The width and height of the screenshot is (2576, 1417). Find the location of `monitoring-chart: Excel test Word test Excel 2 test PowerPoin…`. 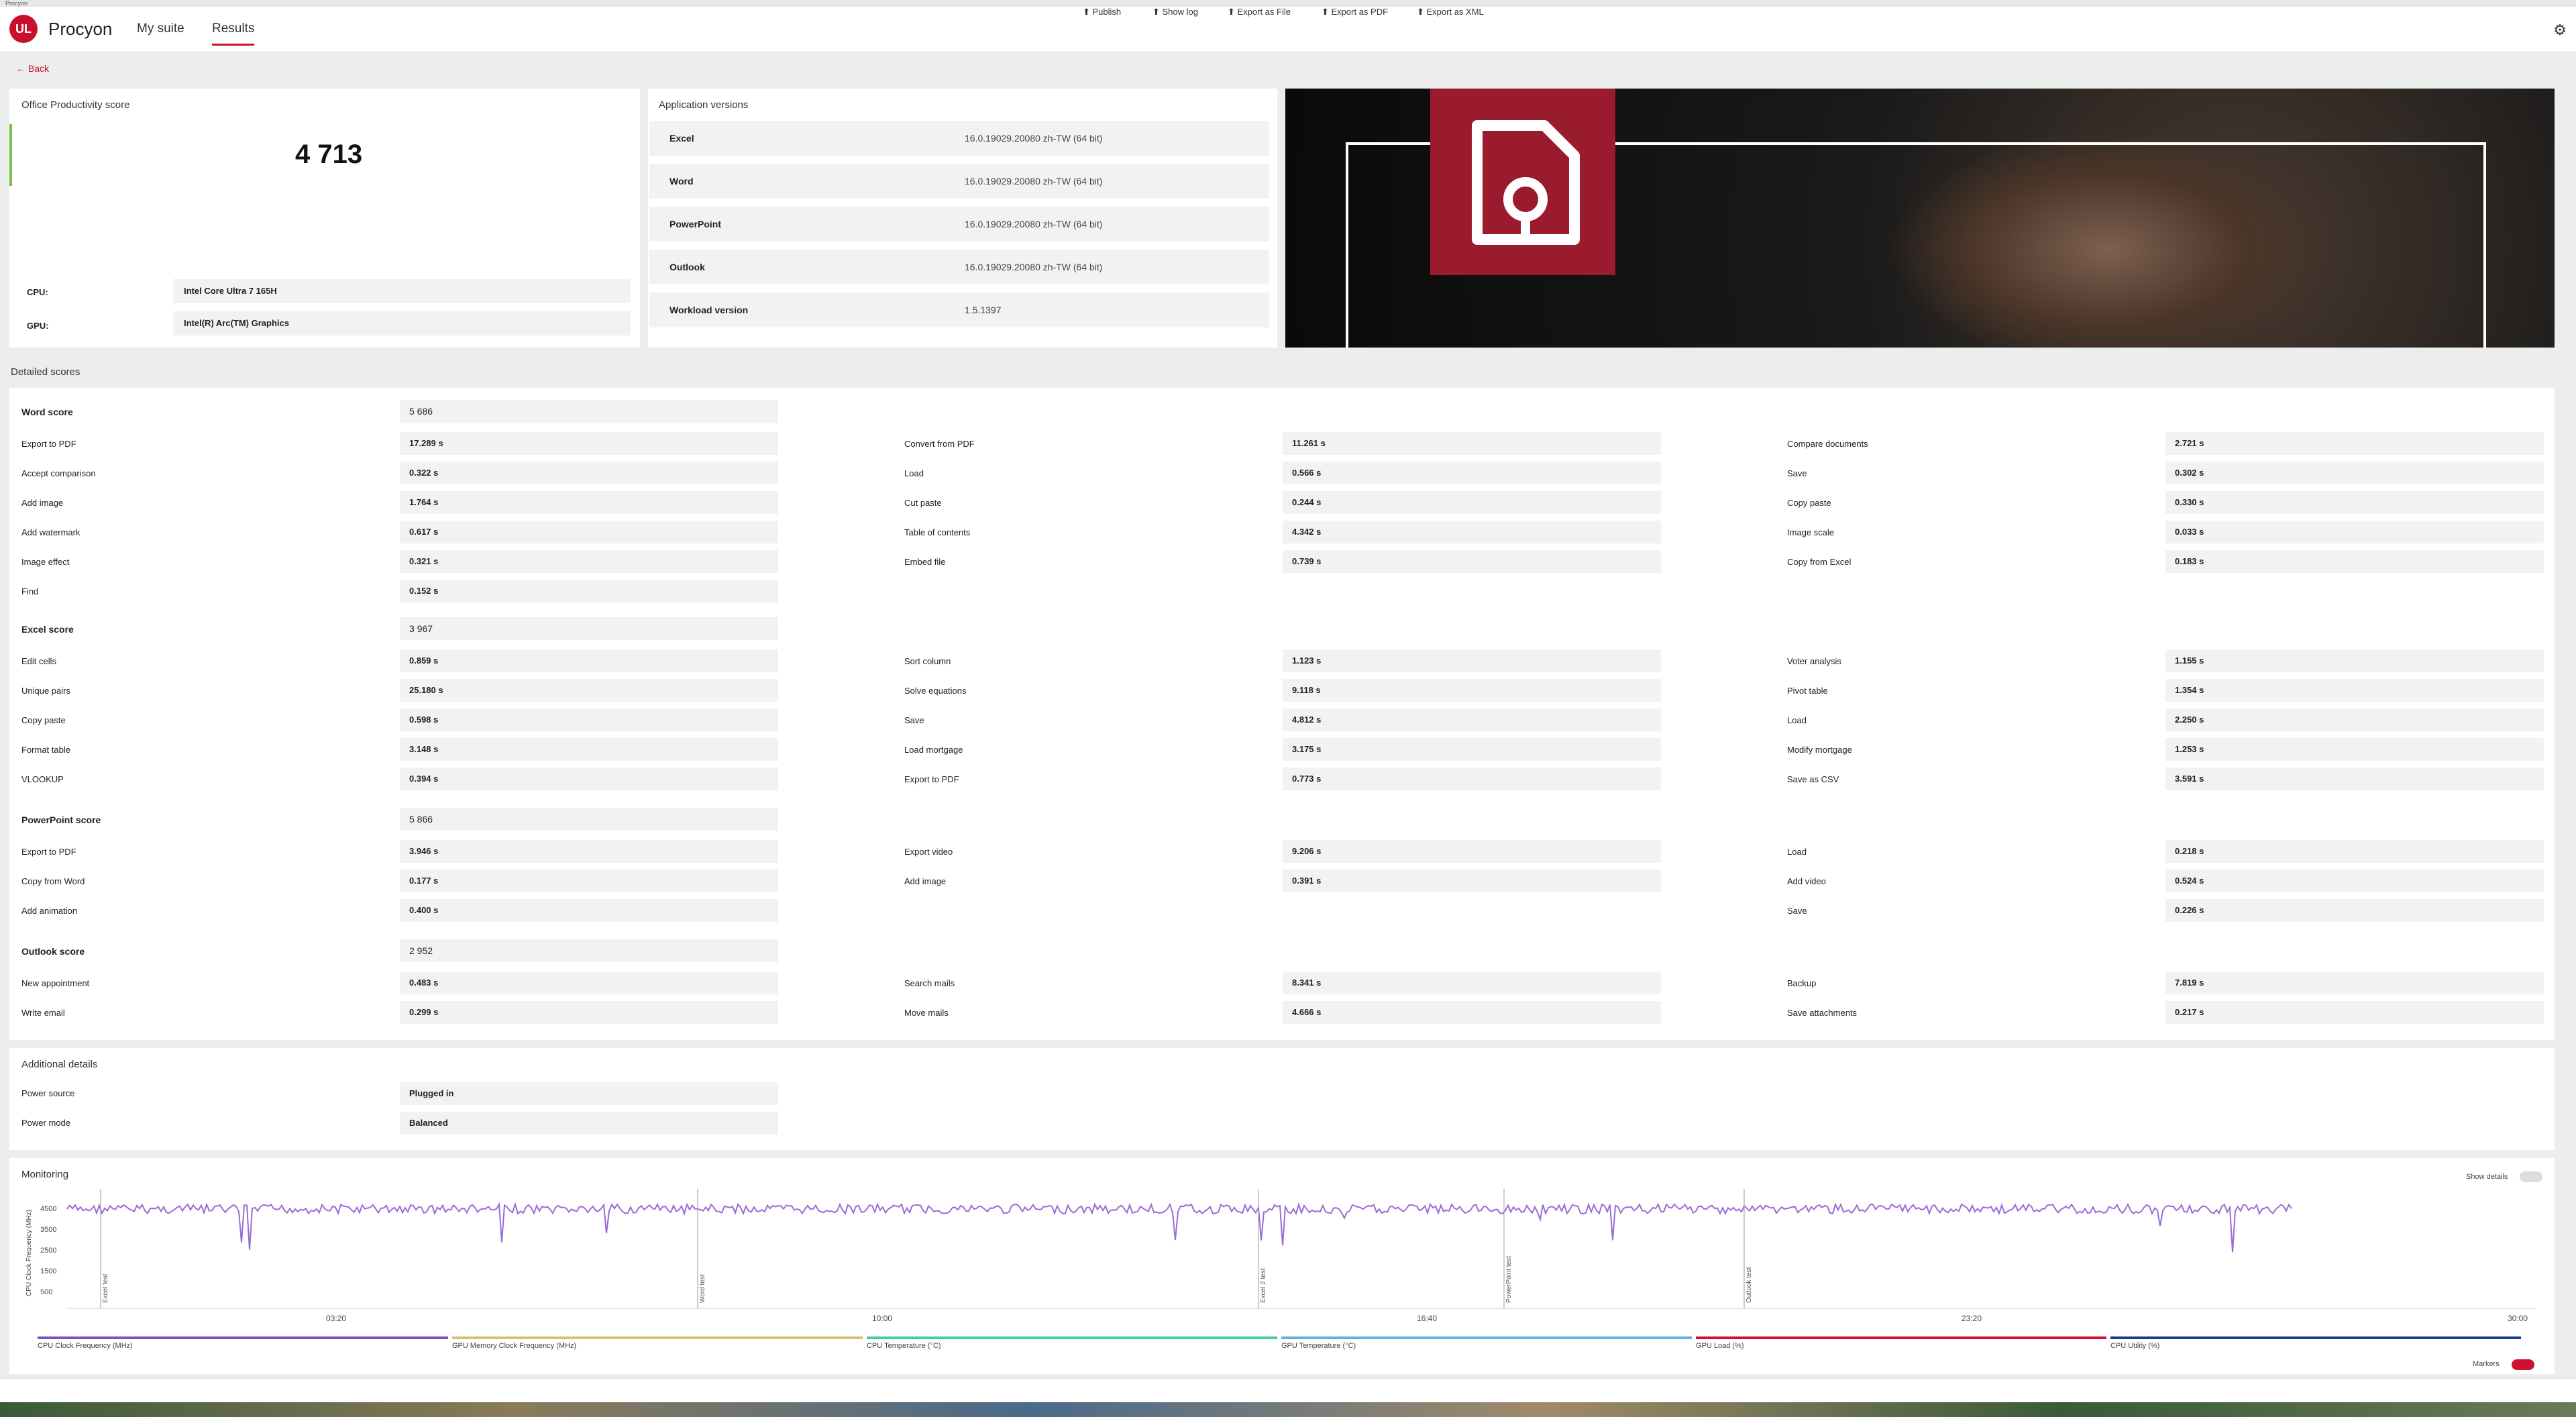

monitoring-chart: Excel test Word test Excel 2 test PowerPoin… is located at coordinates (1301, 1249).